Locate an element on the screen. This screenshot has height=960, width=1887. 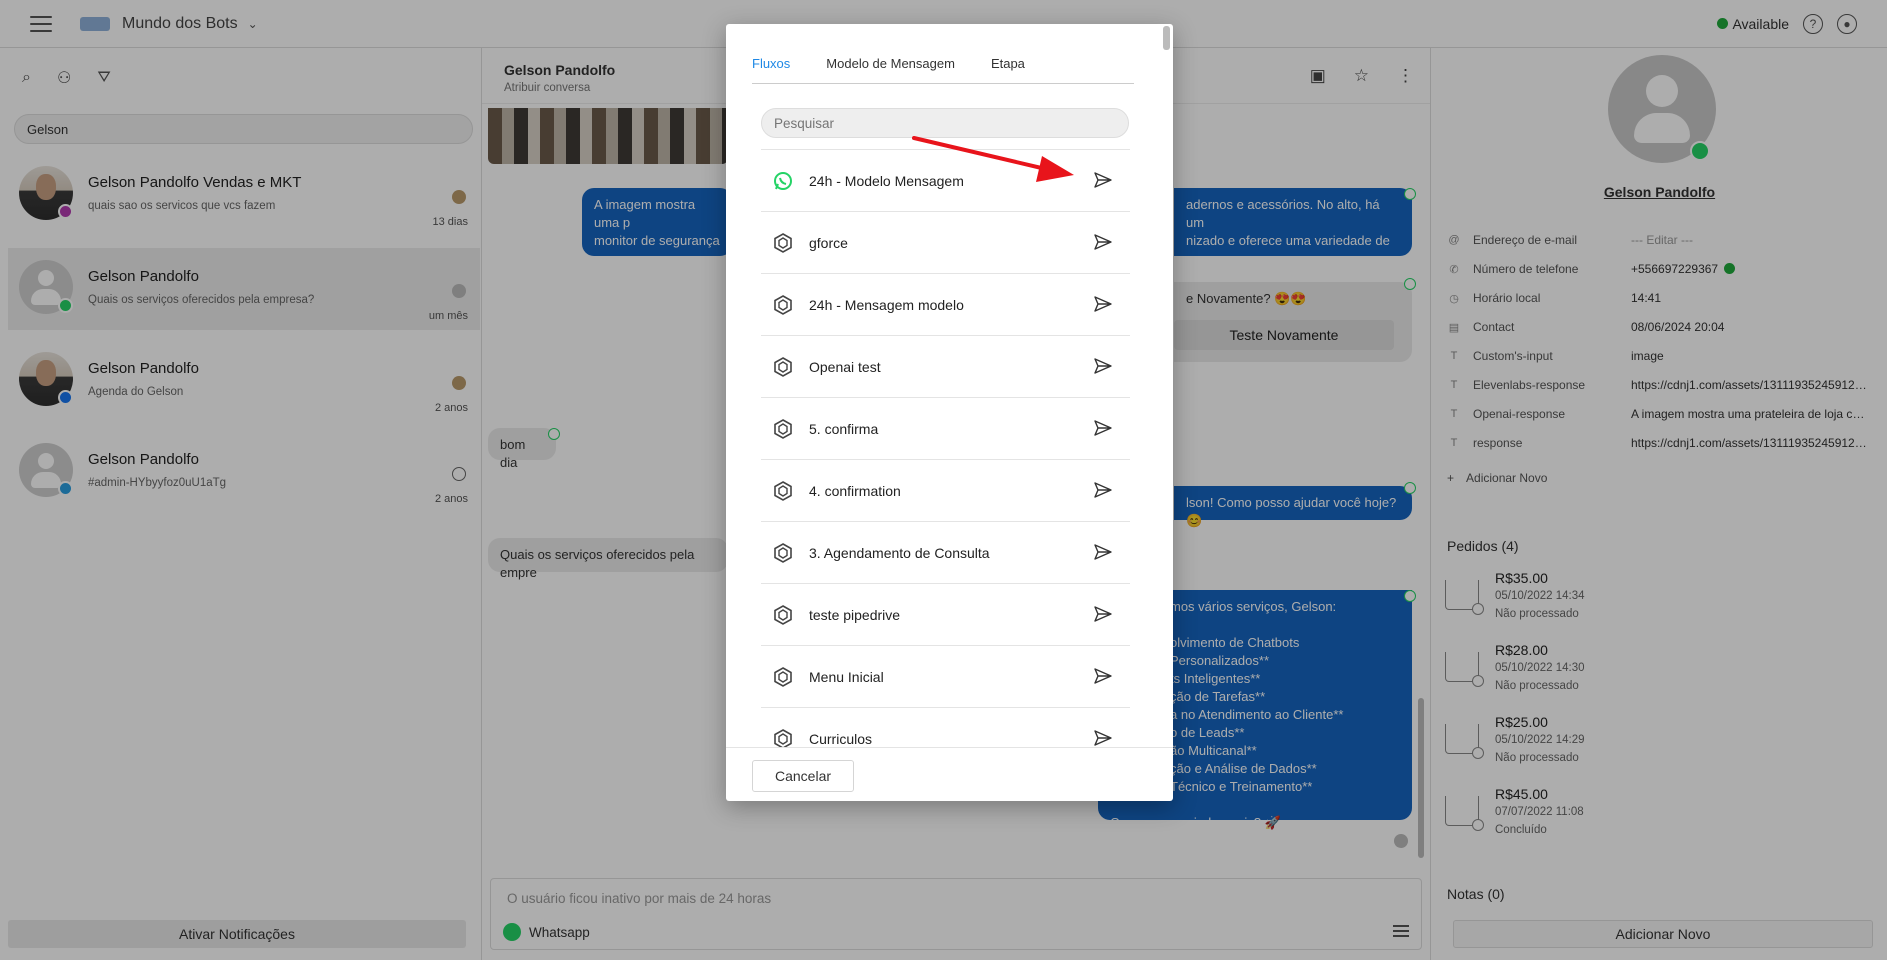
flow-item: 24h - Modelo Mensagem is located at coordinates (945, 181).